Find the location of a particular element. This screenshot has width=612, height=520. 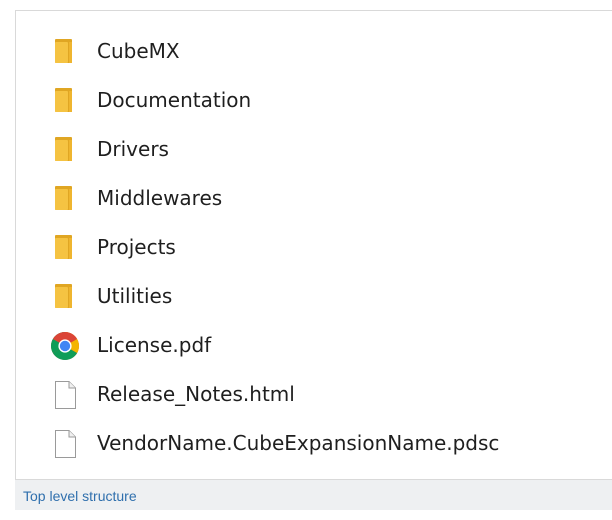

file-name-label: VendorName.CubeExpansionName.pdsc is located at coordinates (298, 443).